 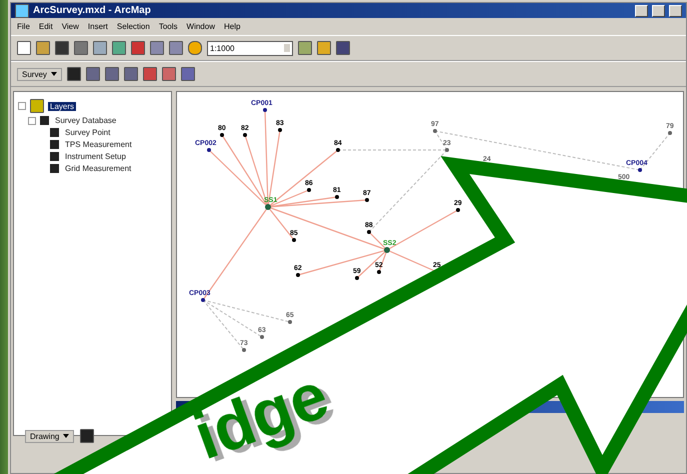 What do you see at coordinates (22, 11) in the screenshot?
I see `app-icon` at bounding box center [22, 11].